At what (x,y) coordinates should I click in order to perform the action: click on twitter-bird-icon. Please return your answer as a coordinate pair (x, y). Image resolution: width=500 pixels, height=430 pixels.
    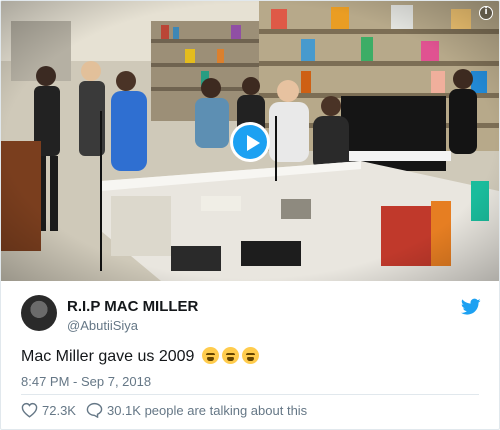
    Looking at the image, I should click on (471, 307).